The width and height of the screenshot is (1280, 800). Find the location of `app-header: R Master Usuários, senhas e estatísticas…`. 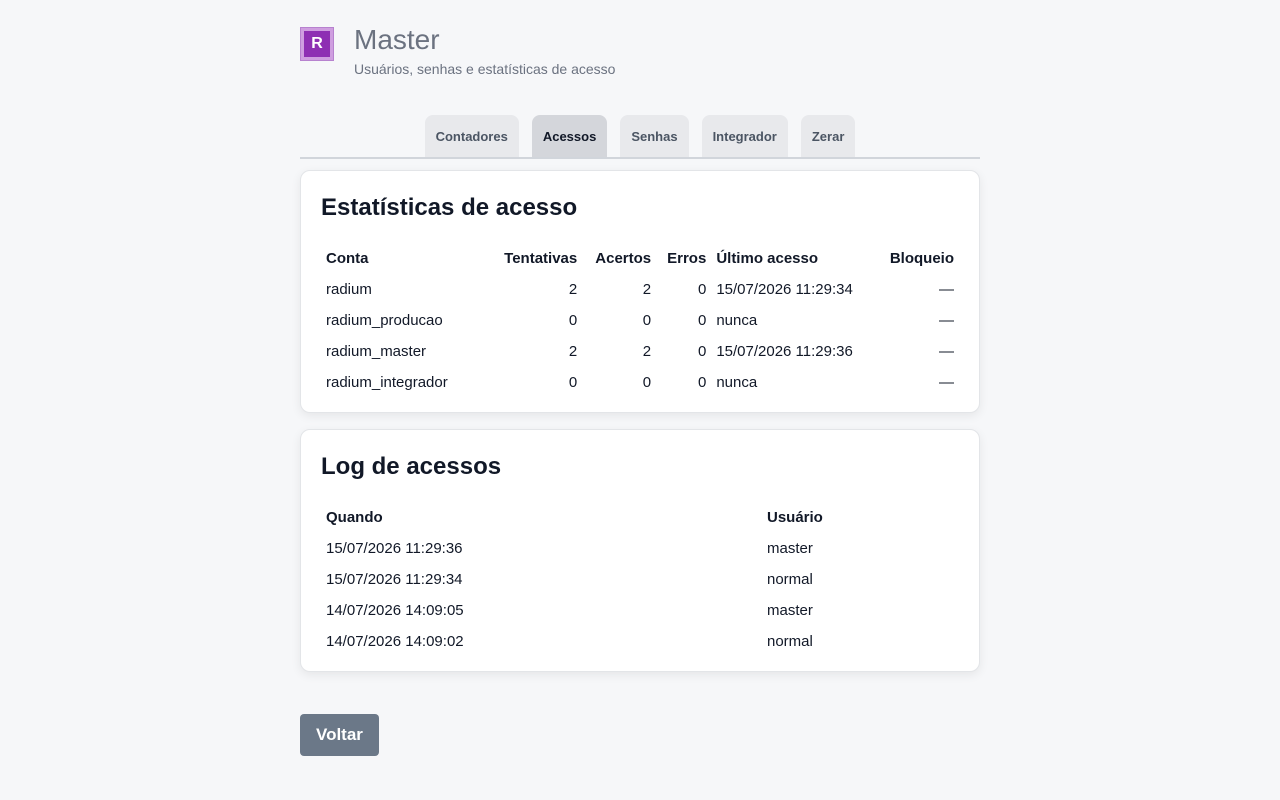

app-header: R Master Usuários, senhas e estatísticas… is located at coordinates (640, 47).